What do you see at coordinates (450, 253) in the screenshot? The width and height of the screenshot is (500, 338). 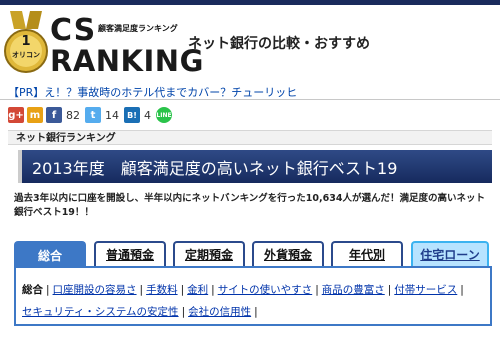 I see `tab-housing-loan: 住宅ローン` at bounding box center [450, 253].